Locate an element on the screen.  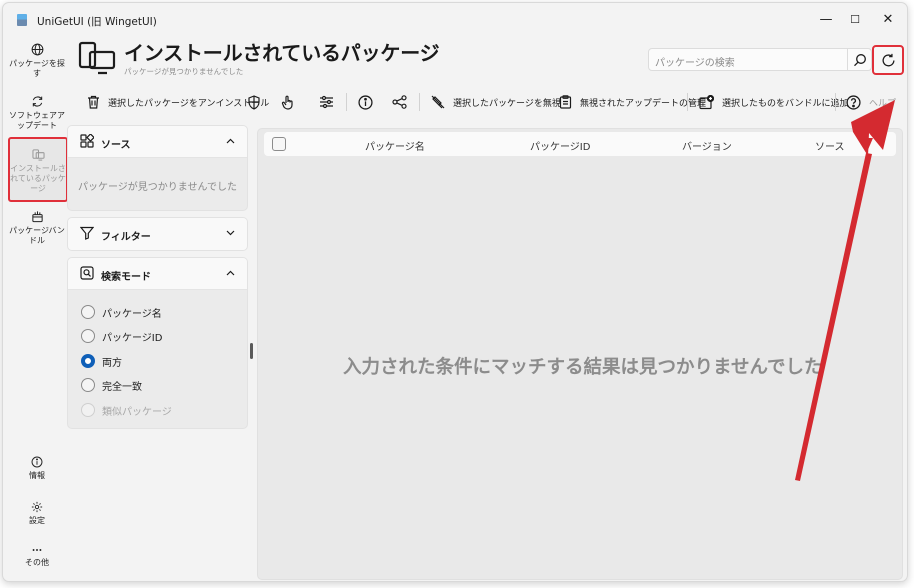
search-mode-title: 検索モード is located at coordinates (126, 277).